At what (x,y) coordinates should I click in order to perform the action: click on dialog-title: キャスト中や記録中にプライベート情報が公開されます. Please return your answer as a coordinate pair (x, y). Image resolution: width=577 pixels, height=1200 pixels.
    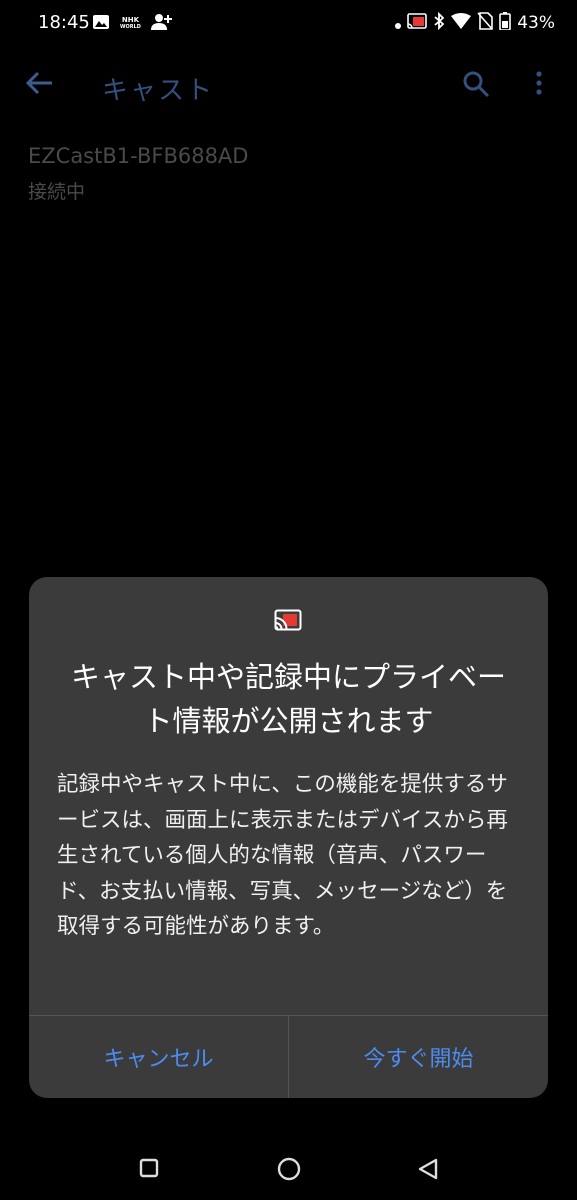
    Looking at the image, I should click on (288, 699).